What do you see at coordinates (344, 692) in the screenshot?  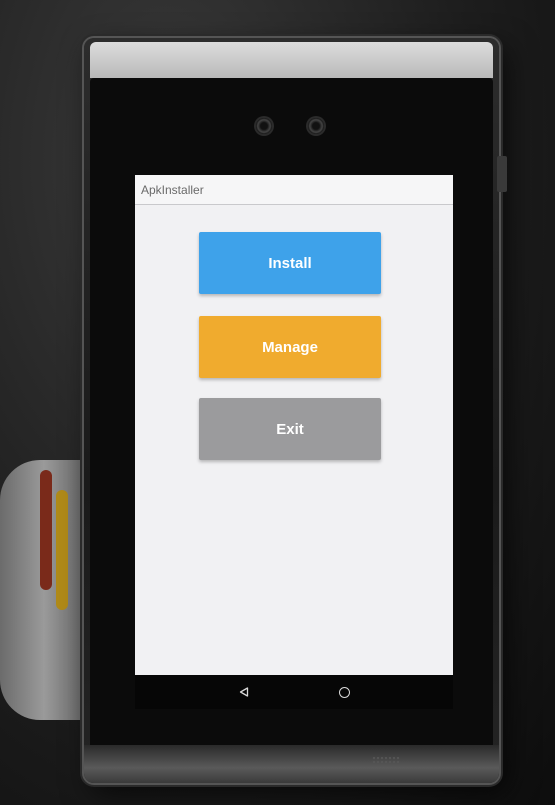 I see `home-circle-icon` at bounding box center [344, 692].